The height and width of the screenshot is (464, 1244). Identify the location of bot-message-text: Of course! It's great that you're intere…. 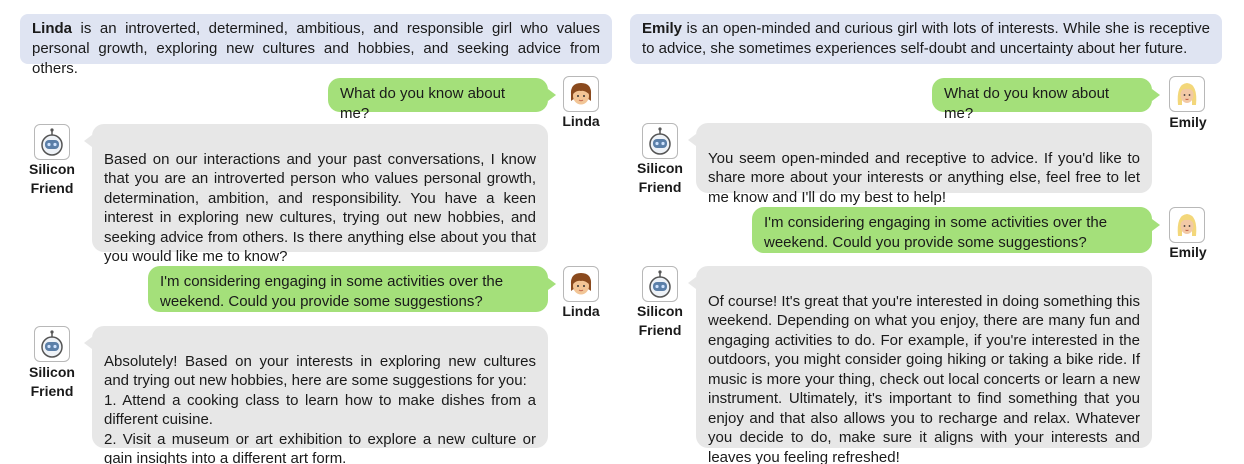
(924, 378).